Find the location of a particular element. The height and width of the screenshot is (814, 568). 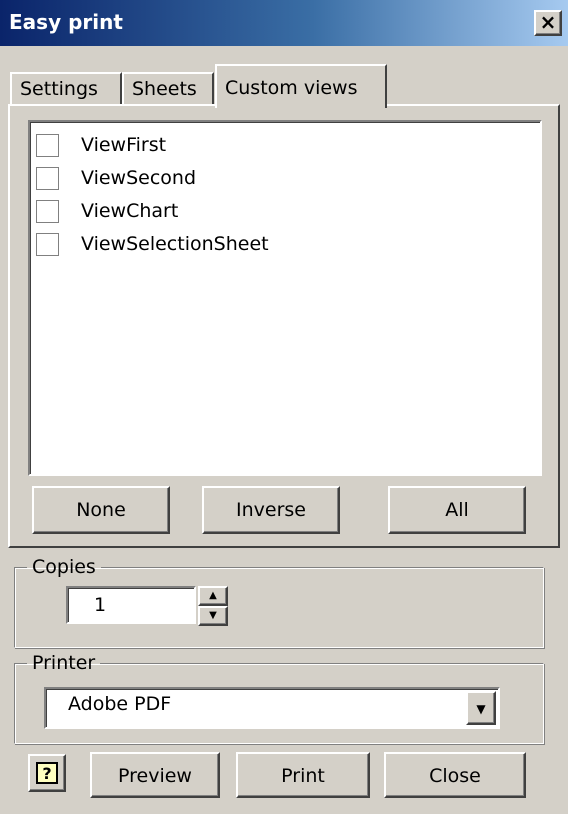

title-bar: Easy print × is located at coordinates (284, 23).